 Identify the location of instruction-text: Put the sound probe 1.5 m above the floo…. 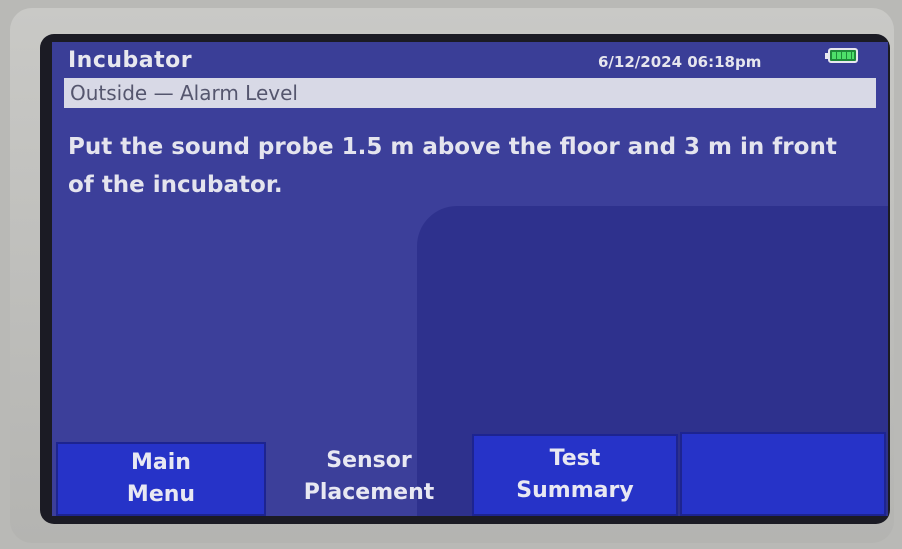
(452, 166).